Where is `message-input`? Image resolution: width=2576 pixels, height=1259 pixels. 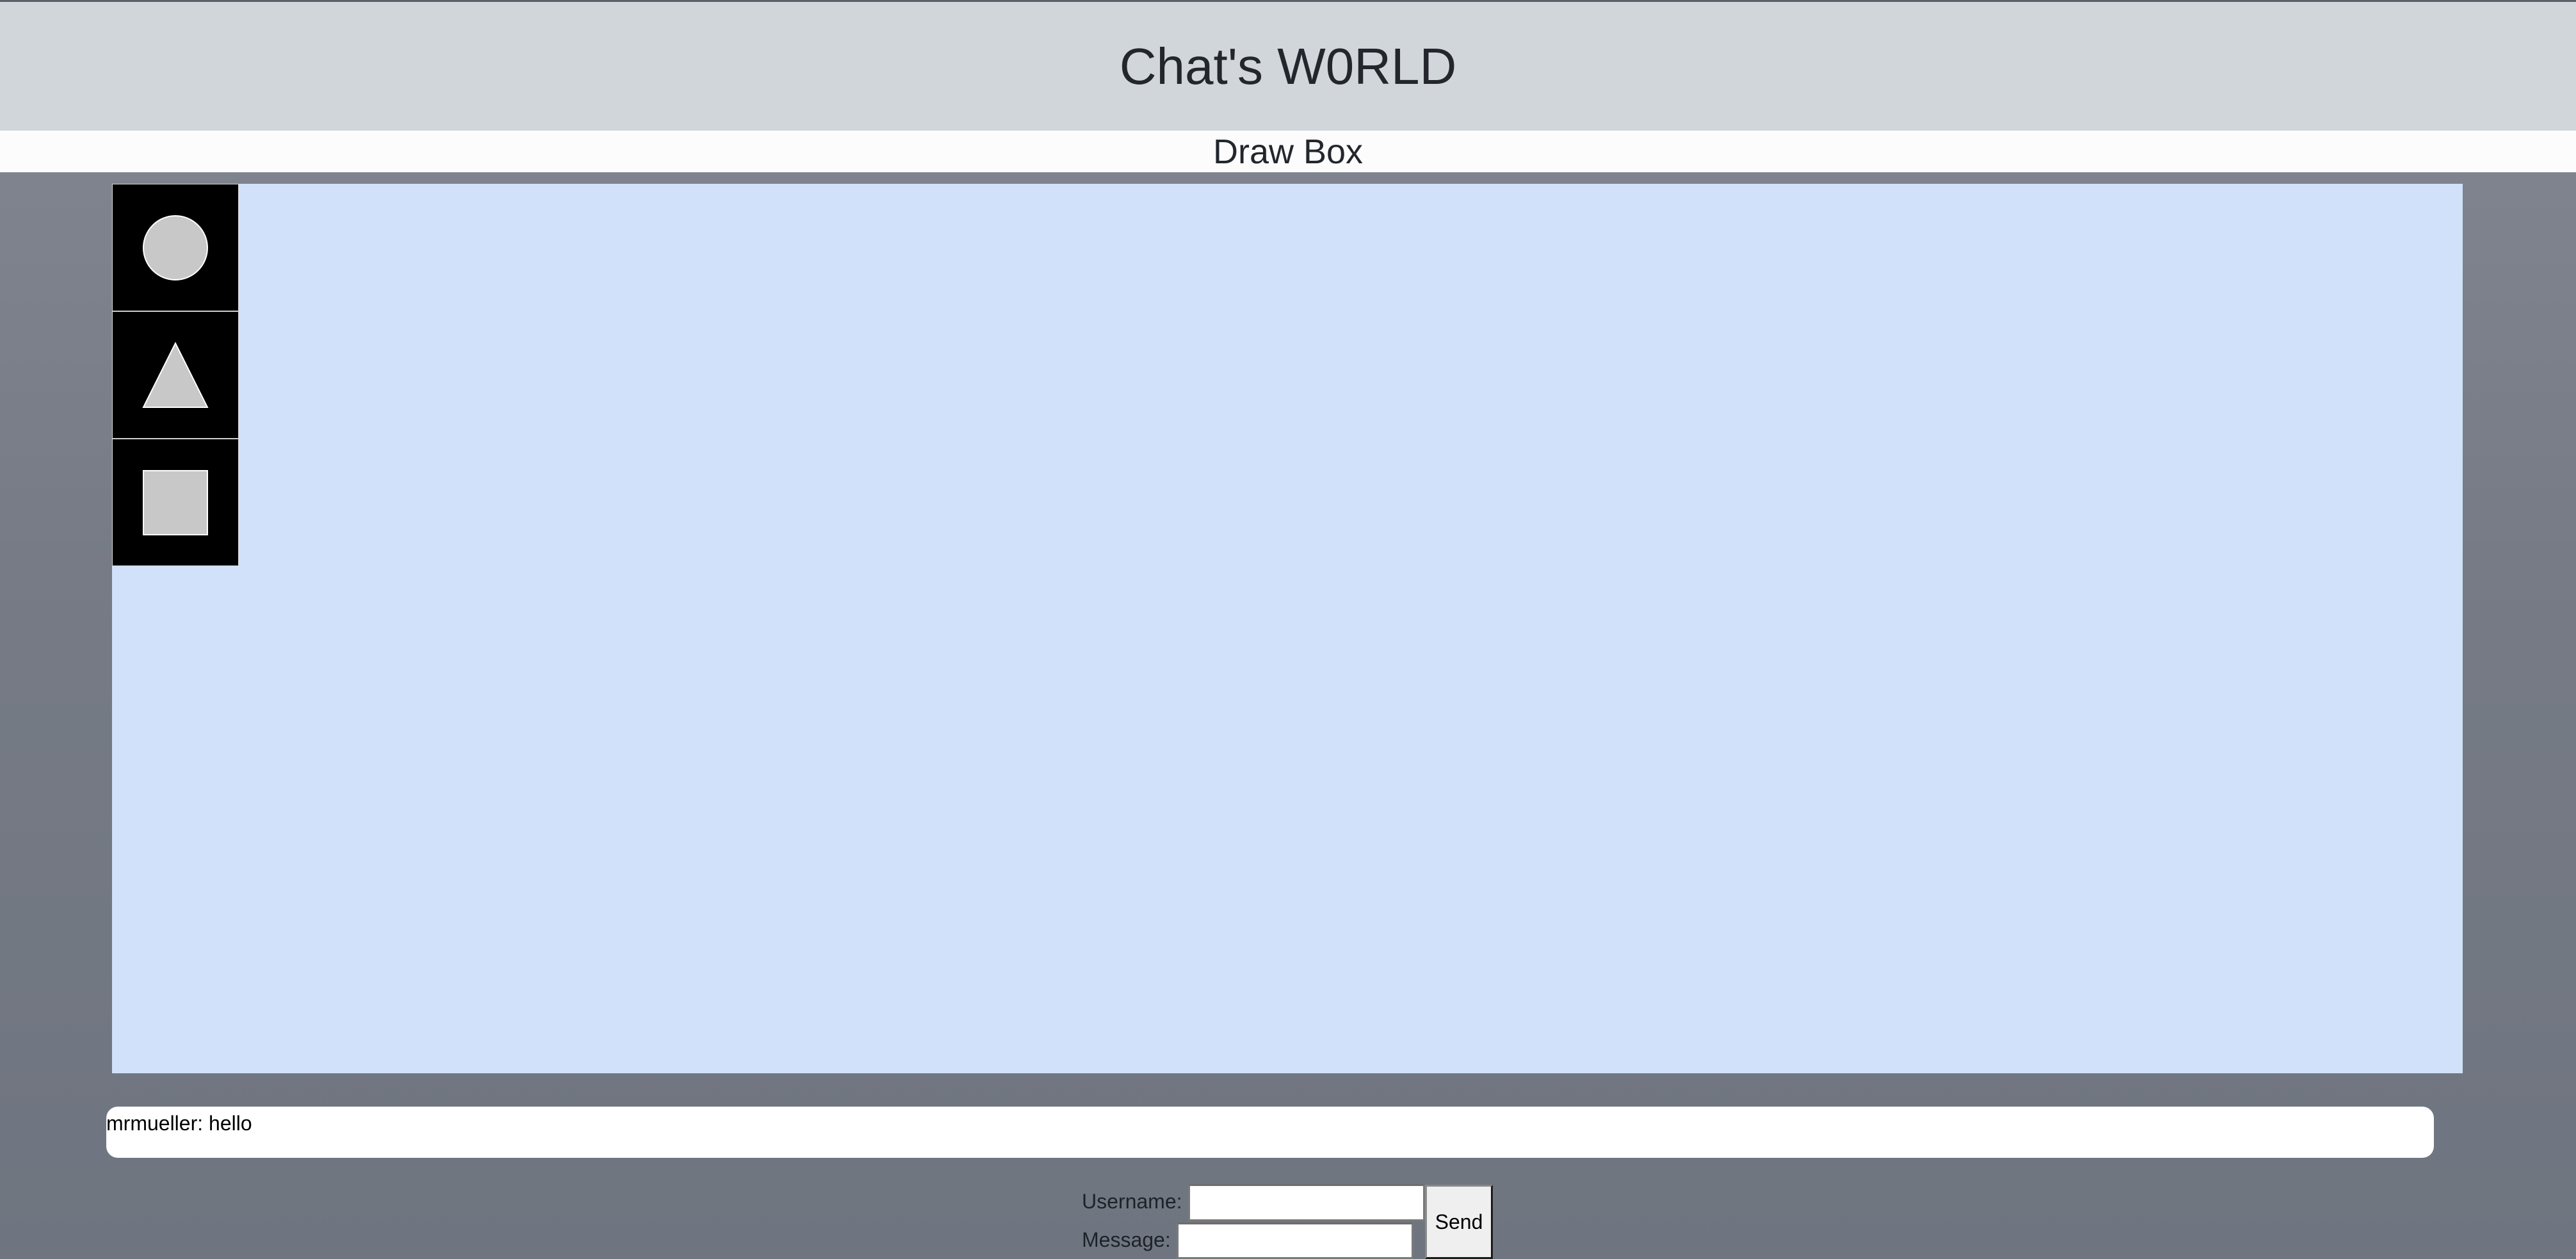
message-input is located at coordinates (1295, 1240).